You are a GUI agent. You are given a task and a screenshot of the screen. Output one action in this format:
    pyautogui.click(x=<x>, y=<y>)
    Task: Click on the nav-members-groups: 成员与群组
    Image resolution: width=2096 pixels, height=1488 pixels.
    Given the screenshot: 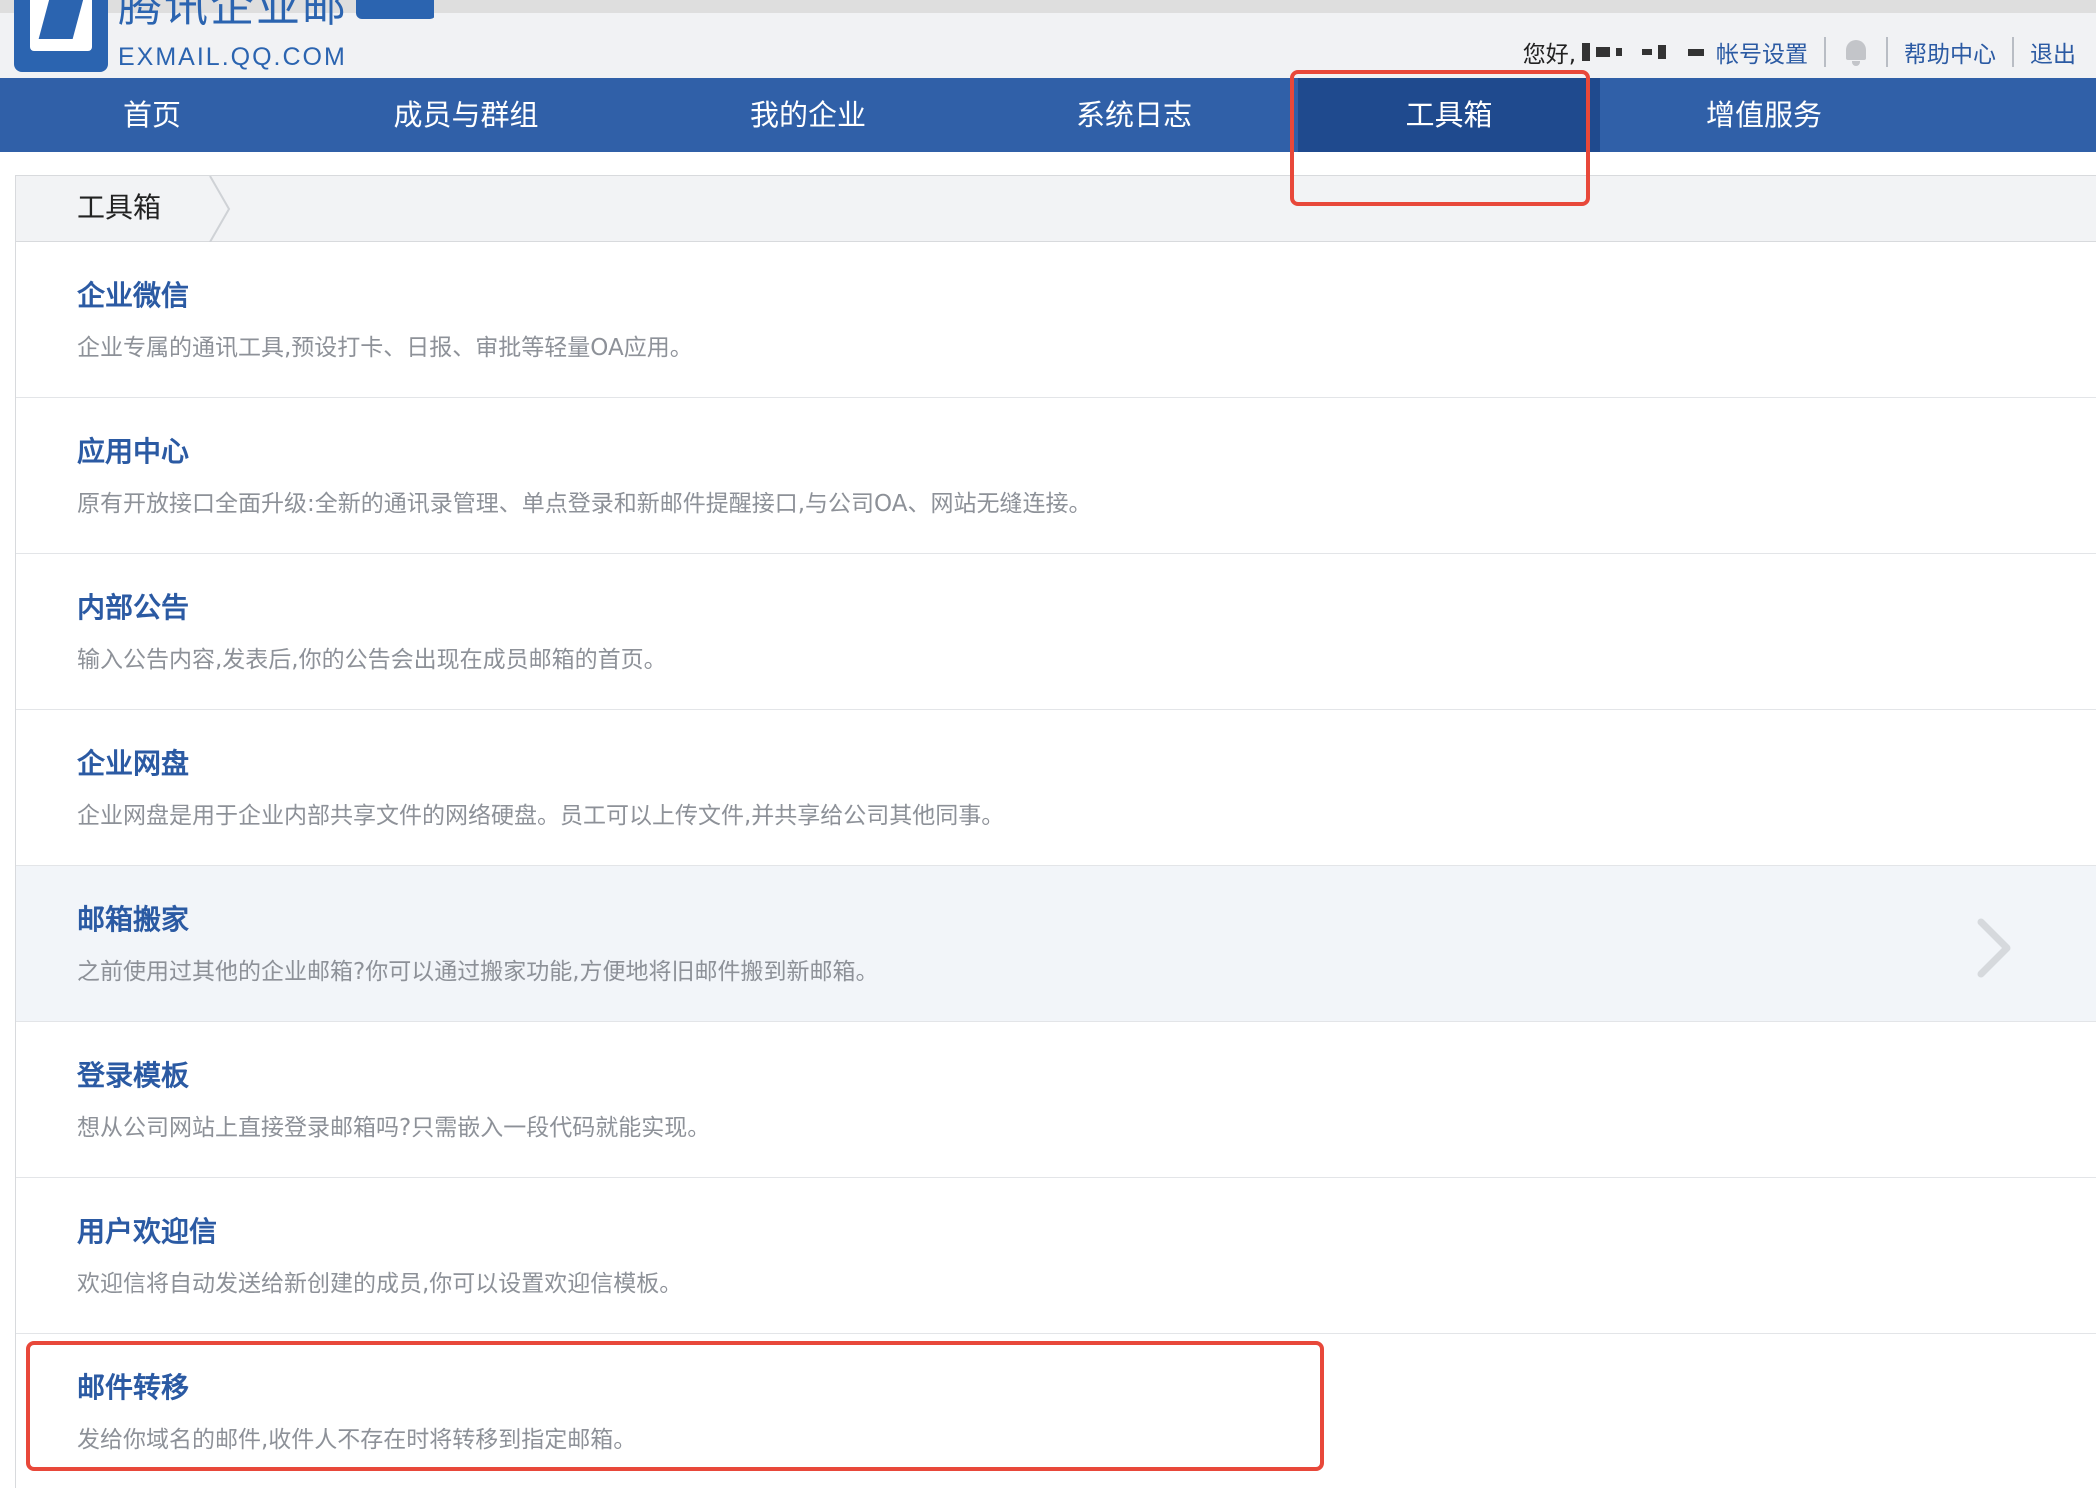 What is the action you would take?
    pyautogui.click(x=466, y=115)
    